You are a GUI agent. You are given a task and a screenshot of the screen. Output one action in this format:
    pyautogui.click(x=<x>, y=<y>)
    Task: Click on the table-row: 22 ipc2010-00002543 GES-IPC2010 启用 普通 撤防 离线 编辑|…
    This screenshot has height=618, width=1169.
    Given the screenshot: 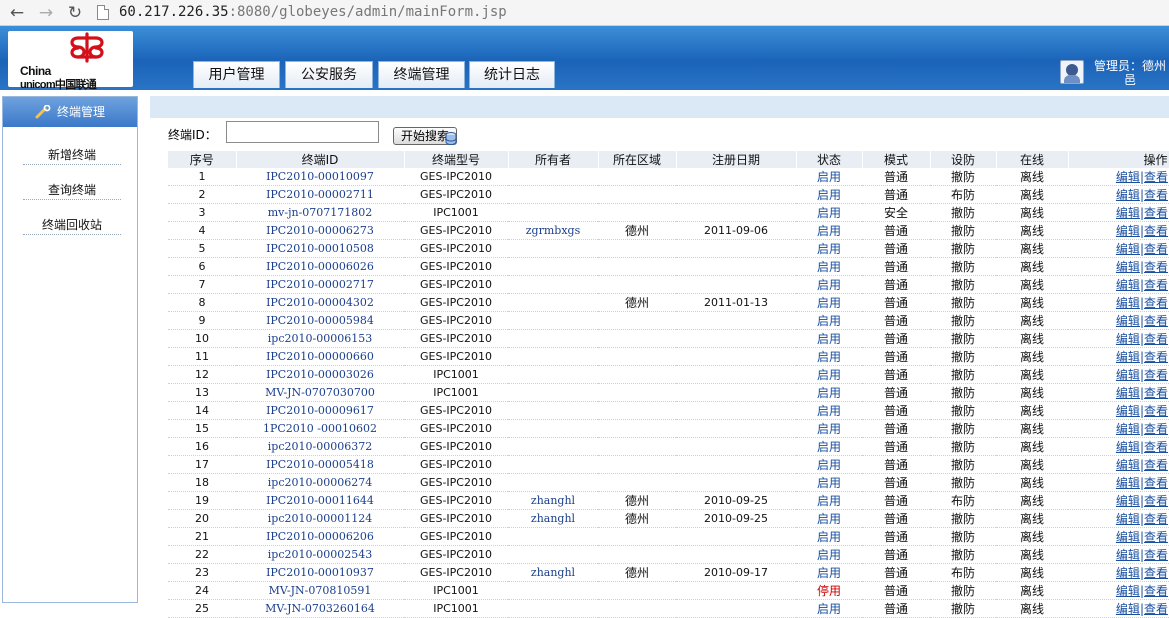 What is the action you would take?
    pyautogui.click(x=668, y=554)
    